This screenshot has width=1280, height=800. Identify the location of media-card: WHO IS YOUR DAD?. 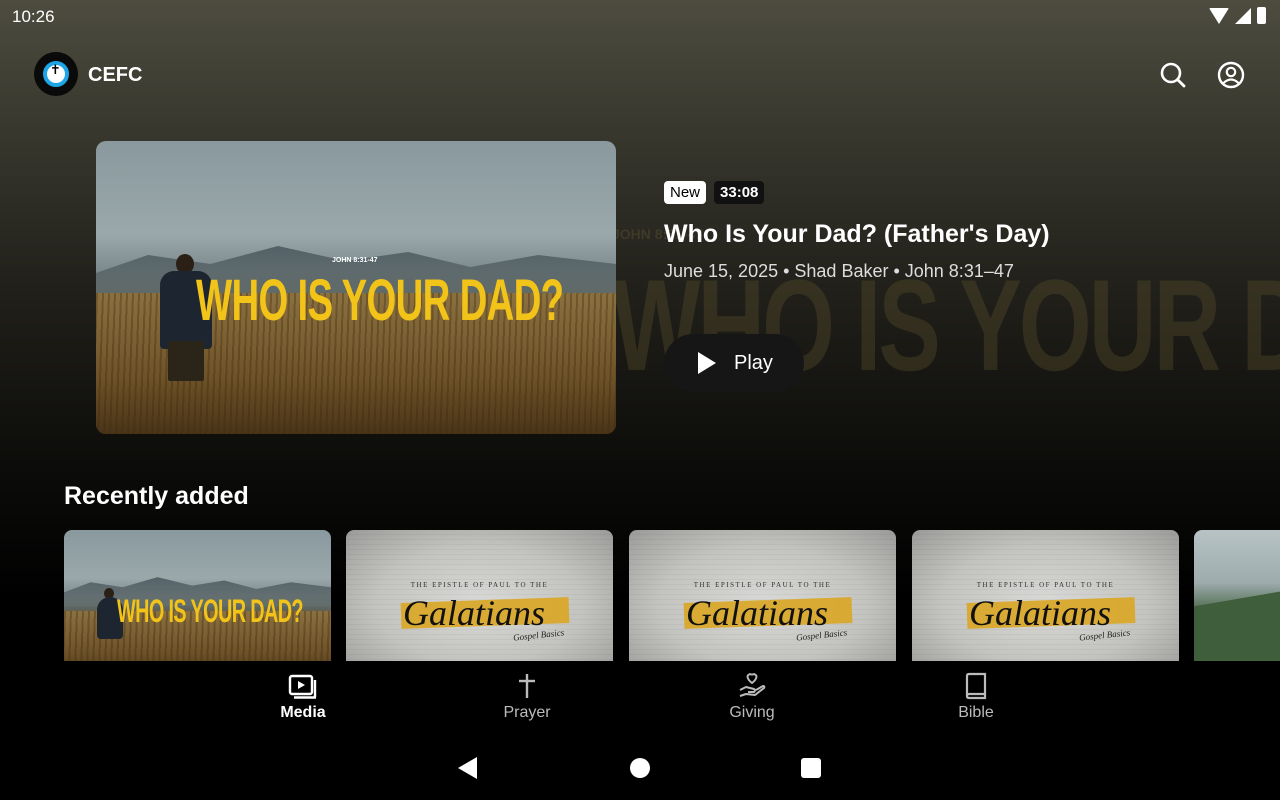
(197, 595).